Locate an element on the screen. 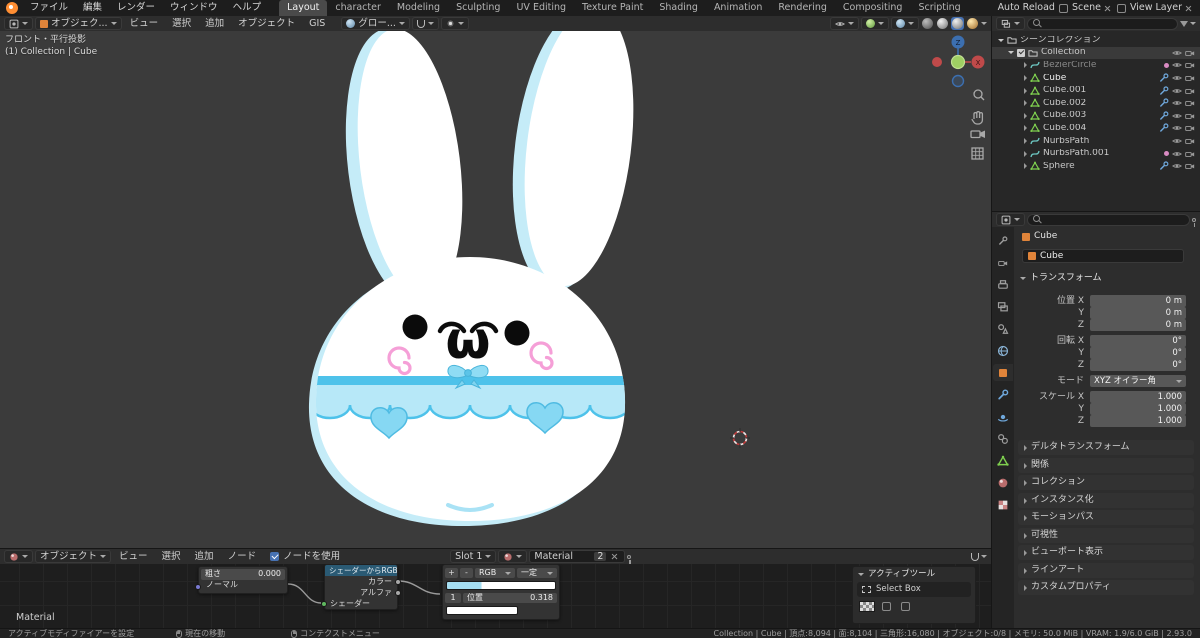  tab-modifiers is located at coordinates (1003, 394).